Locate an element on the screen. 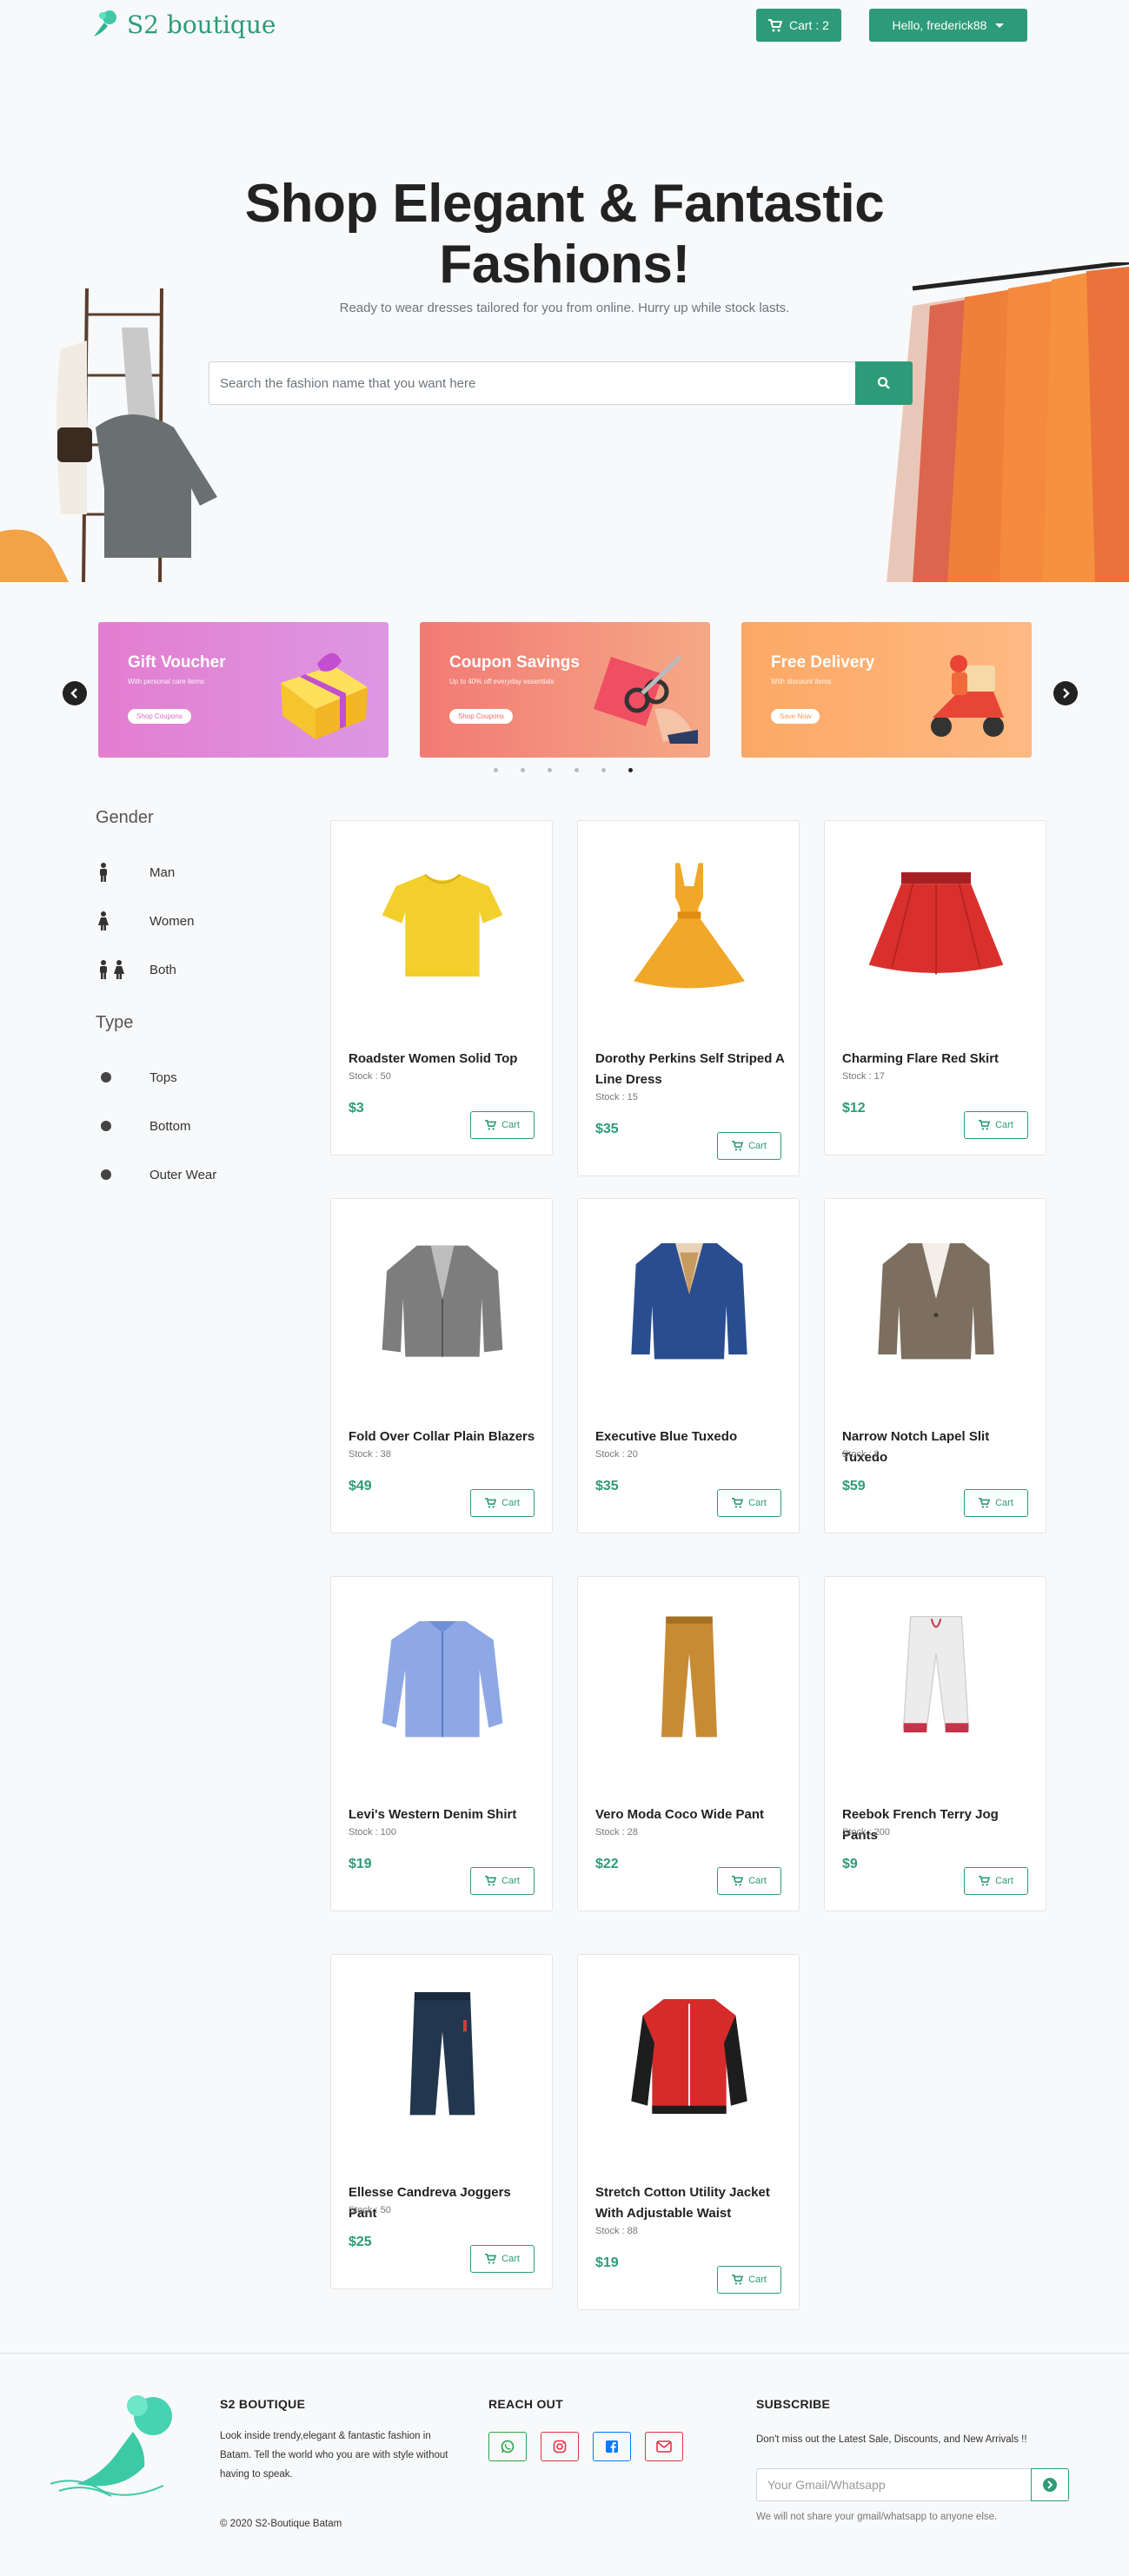 Image resolution: width=1129 pixels, height=2576 pixels. carousel-next-button is located at coordinates (1065, 693).